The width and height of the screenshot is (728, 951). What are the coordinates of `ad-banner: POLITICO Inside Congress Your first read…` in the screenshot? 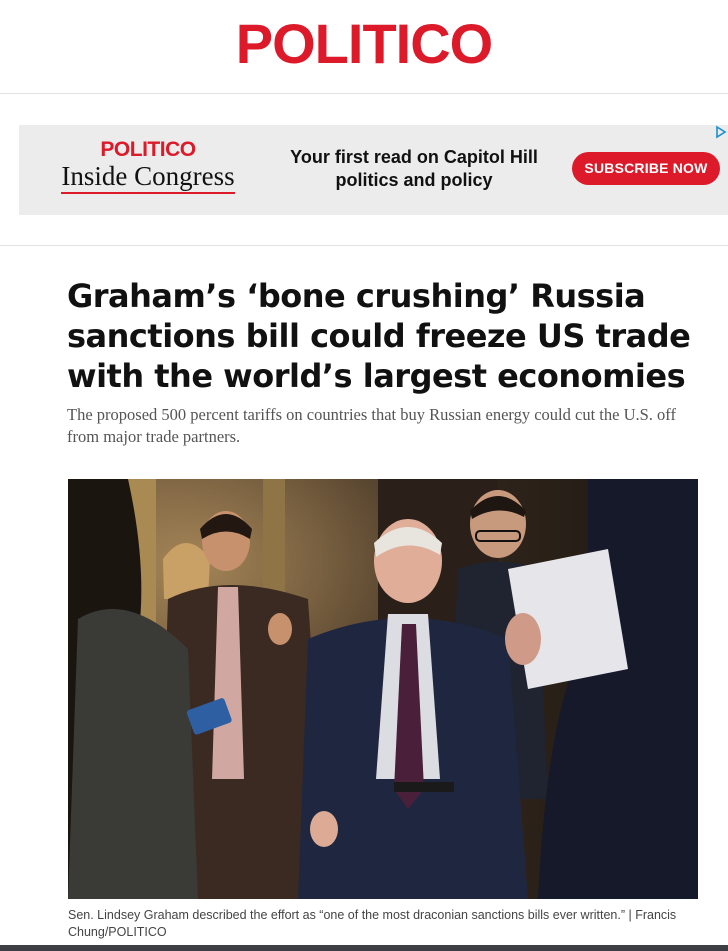 It's located at (373, 170).